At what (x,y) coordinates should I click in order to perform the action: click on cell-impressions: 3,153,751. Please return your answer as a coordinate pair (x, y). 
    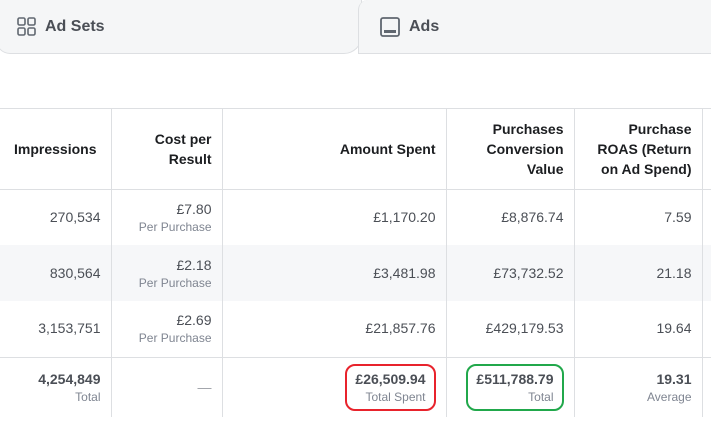
    Looking at the image, I should click on (56, 329).